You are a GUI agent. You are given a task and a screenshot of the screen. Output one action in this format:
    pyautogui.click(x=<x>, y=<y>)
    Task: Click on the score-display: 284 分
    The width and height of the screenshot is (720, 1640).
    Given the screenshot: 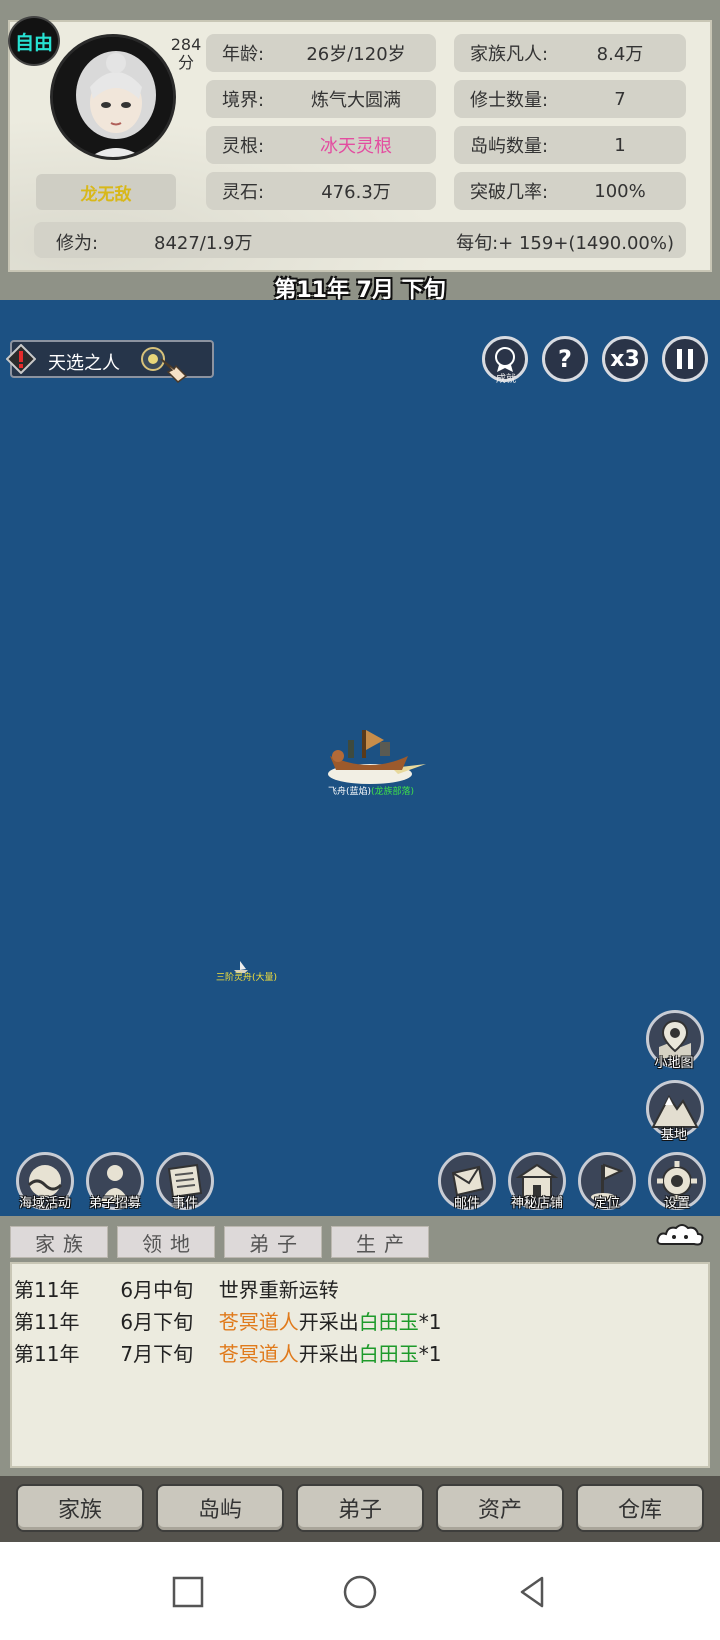 What is the action you would take?
    pyautogui.click(x=186, y=54)
    